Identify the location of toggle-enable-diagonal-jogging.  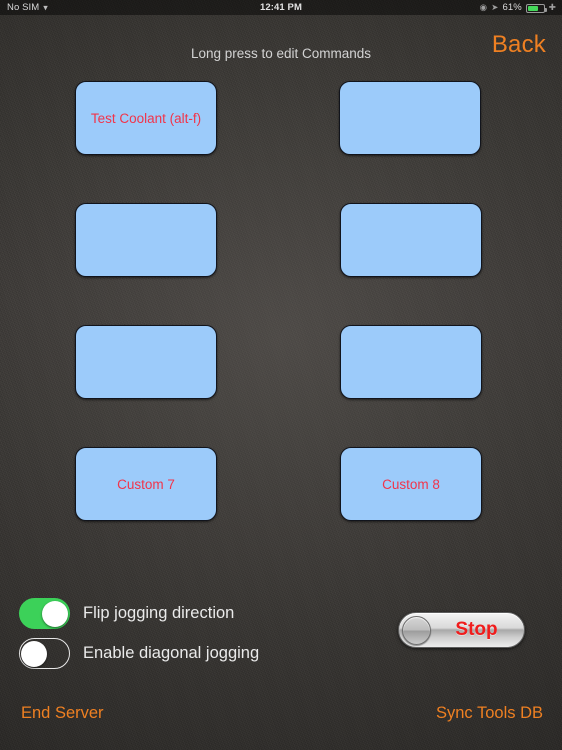
(44, 653).